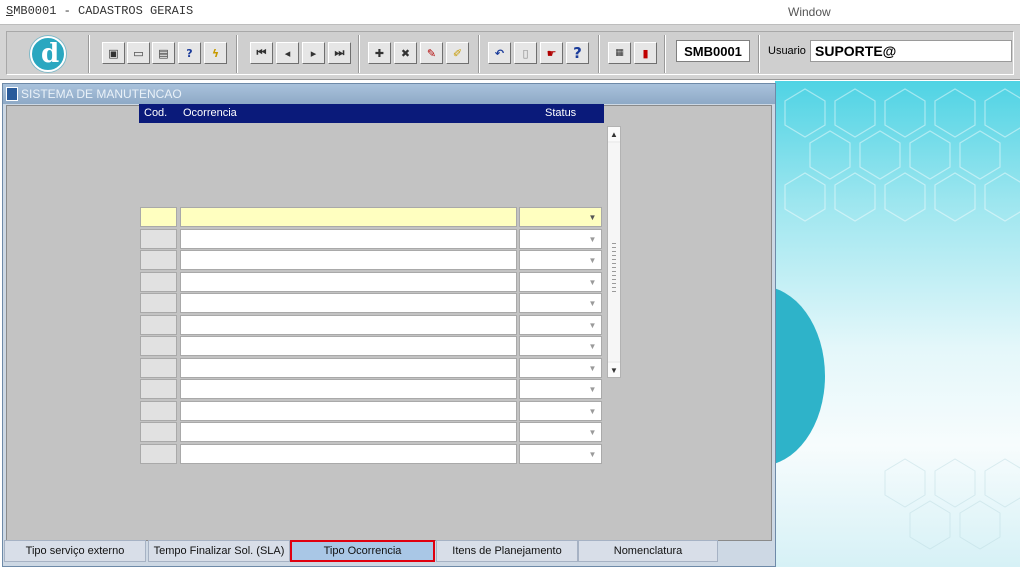  I want to click on scroll-up-icon: ▲, so click(614, 134).